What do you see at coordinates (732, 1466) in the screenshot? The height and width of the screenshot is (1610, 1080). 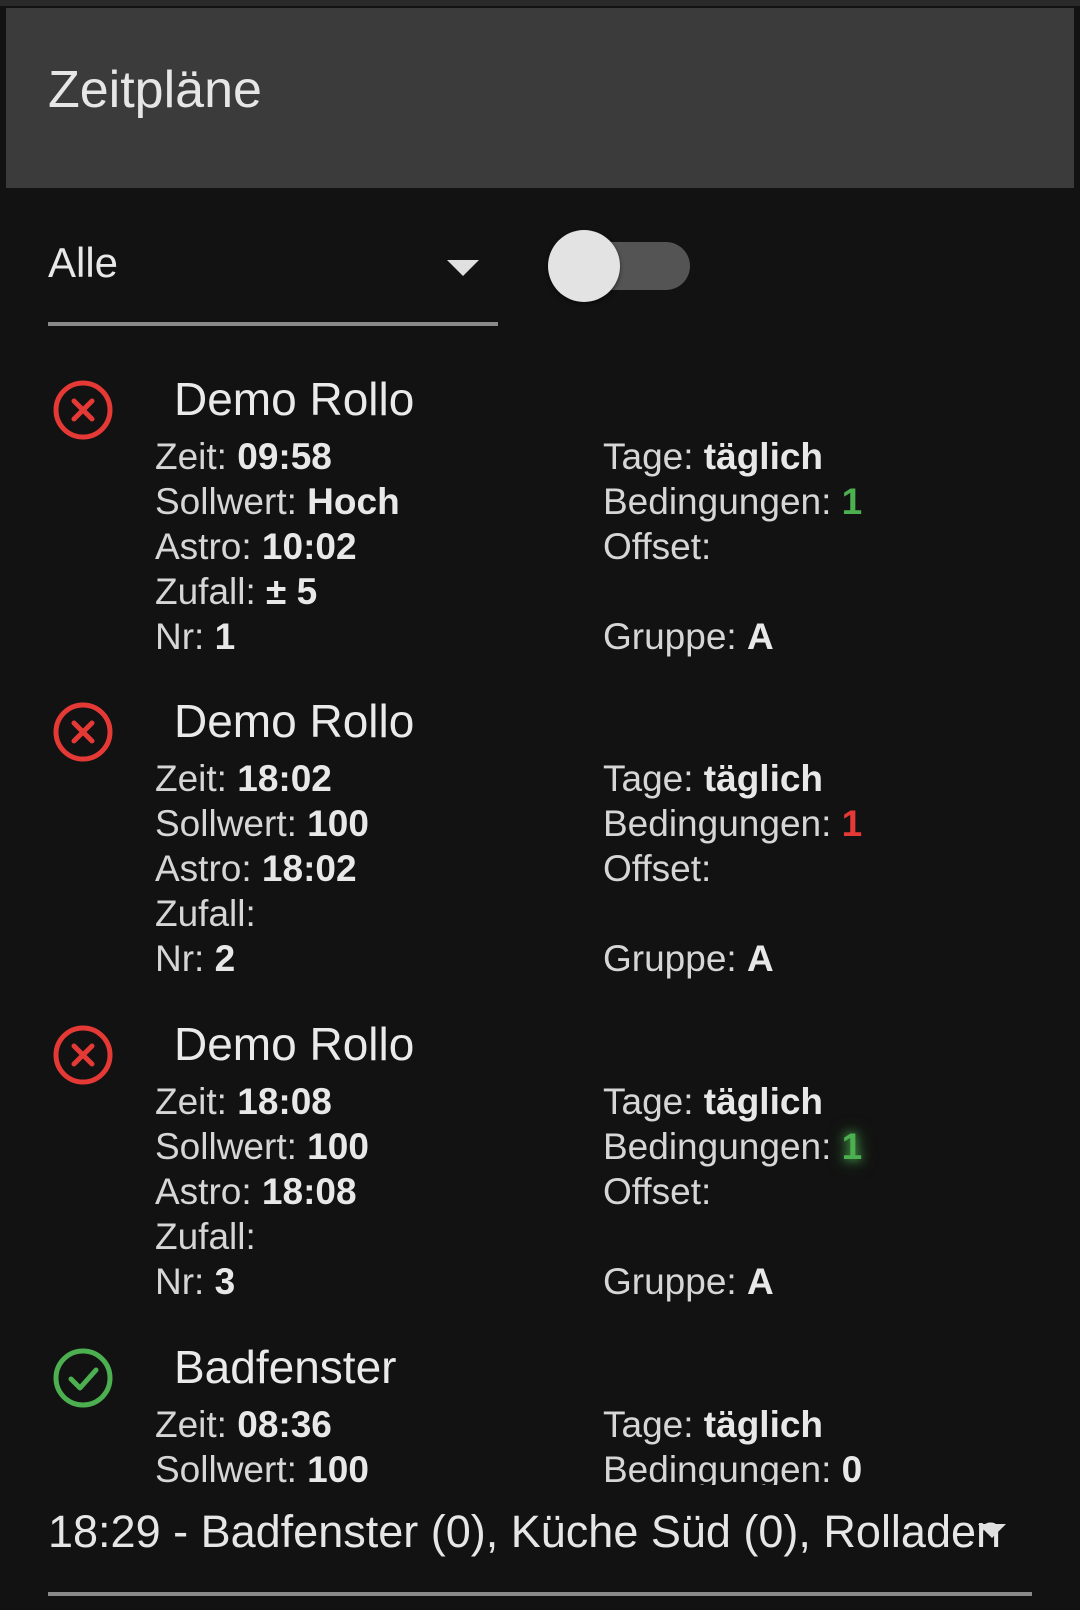 I see `bedingungen-row: Bedingungen: 0` at bounding box center [732, 1466].